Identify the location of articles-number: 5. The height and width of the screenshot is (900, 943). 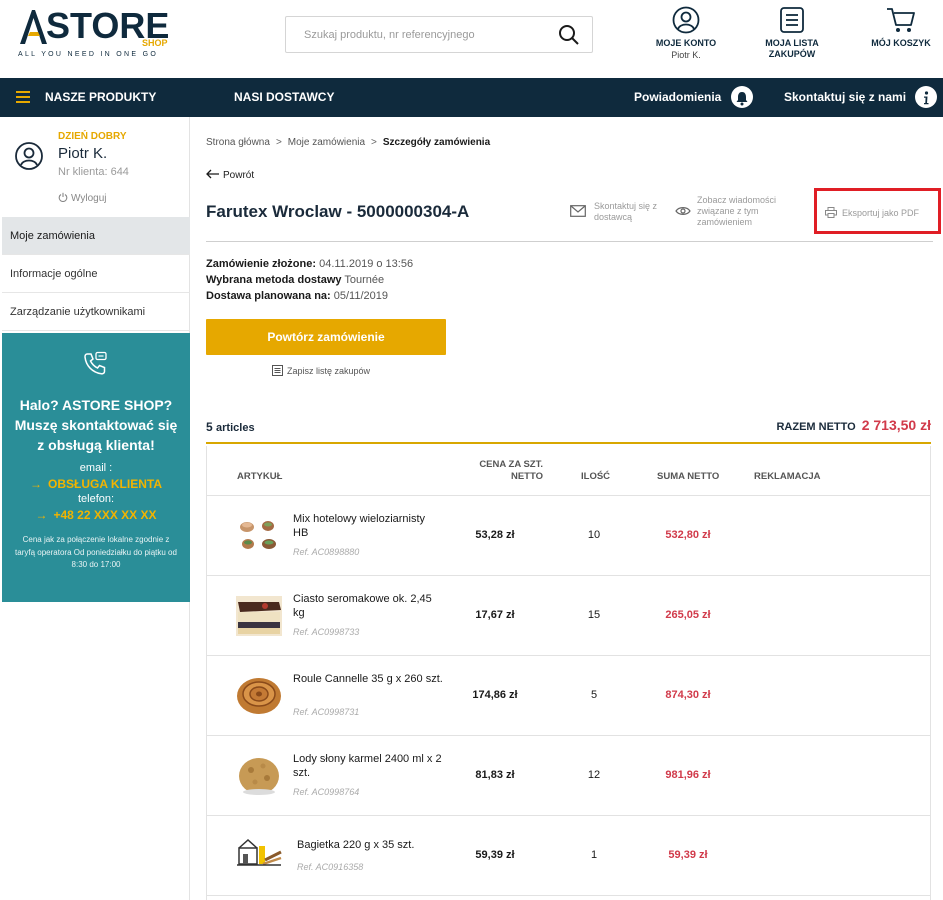
(209, 427).